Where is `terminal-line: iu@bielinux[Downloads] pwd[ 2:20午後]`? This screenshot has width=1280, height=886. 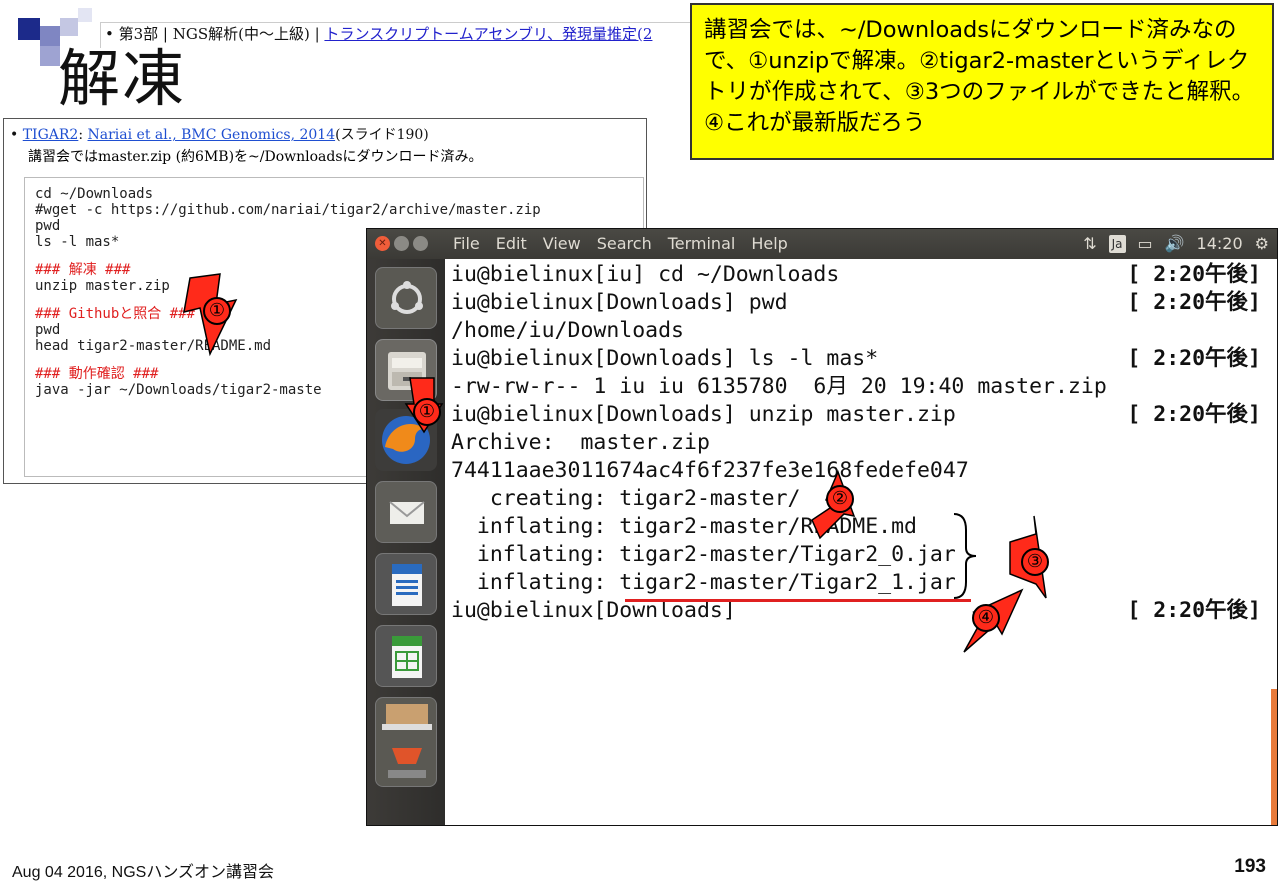
terminal-line: iu@bielinux[Downloads] pwd[ 2:20午後] is located at coordinates (856, 302).